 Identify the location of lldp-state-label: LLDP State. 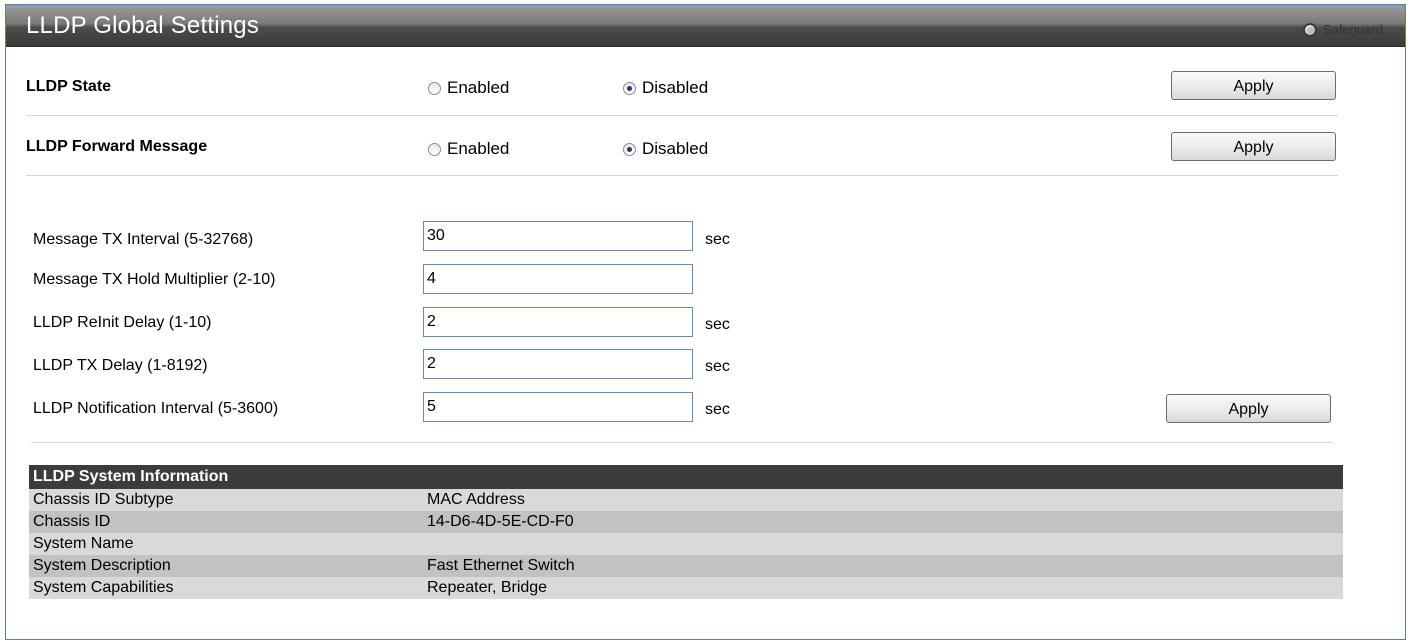
(69, 86).